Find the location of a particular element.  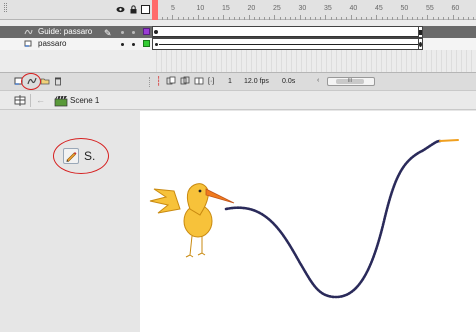

pencil-icon is located at coordinates (71, 157).